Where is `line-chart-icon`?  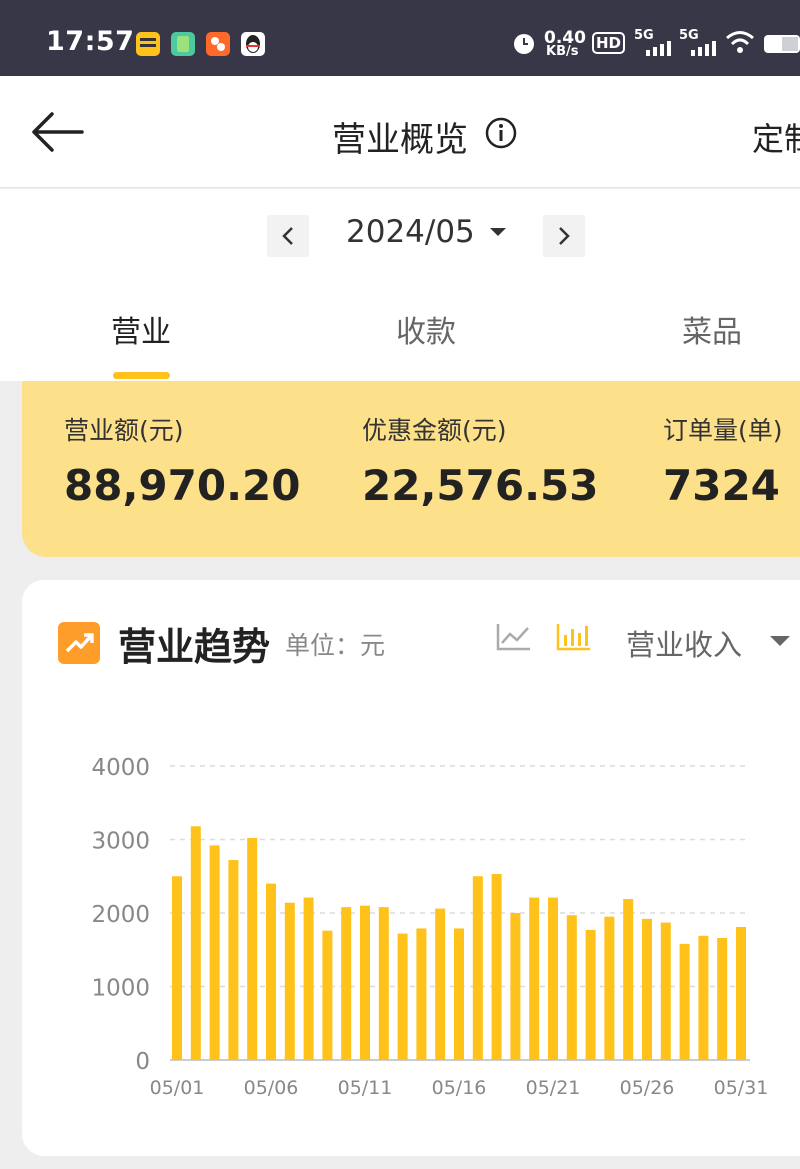
line-chart-icon is located at coordinates (514, 637).